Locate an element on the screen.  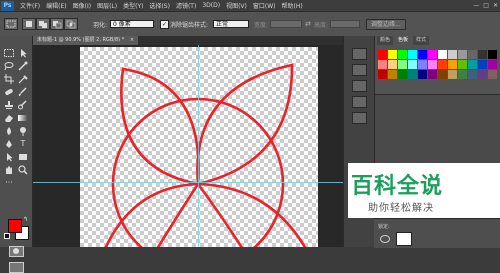
swap-colors-icon: ↰ is located at coordinates (25, 219).